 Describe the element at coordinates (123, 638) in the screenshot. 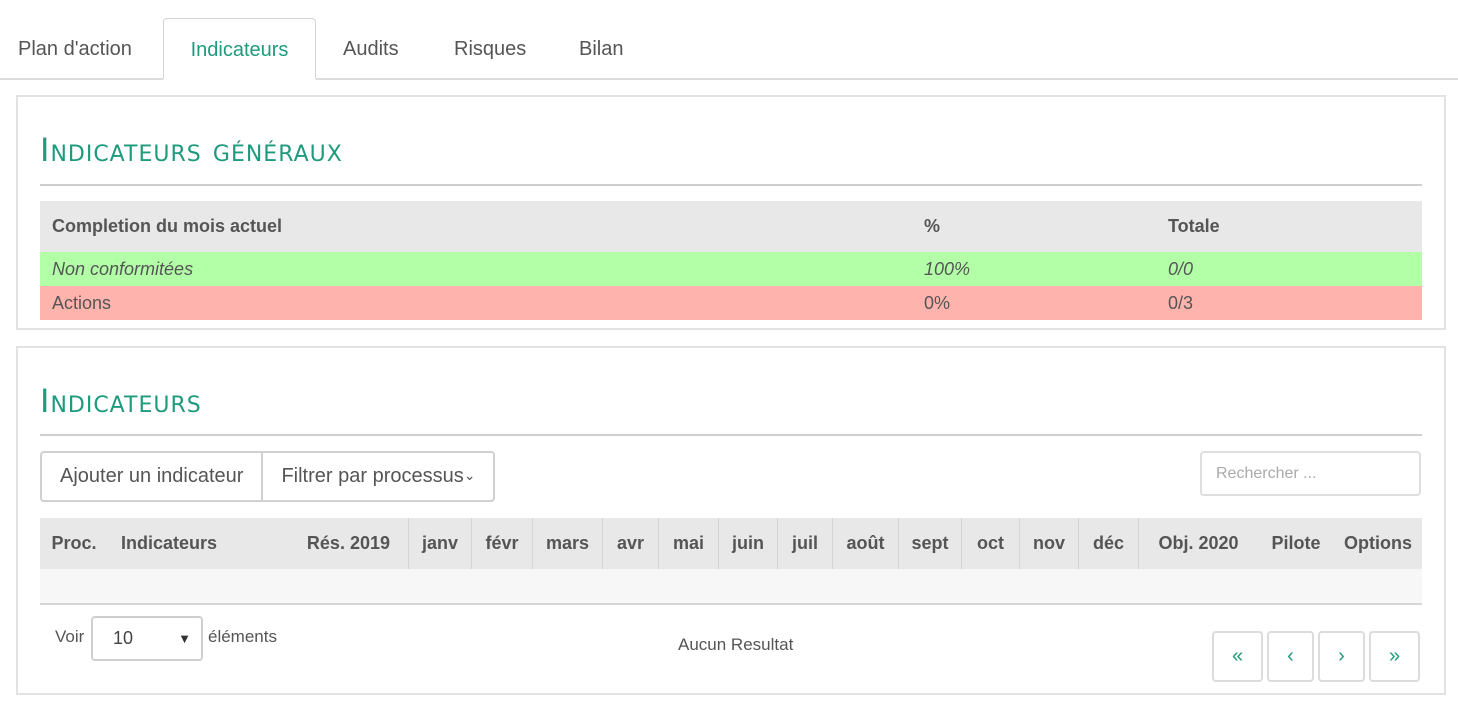

I see `page-size-value: 10` at that location.